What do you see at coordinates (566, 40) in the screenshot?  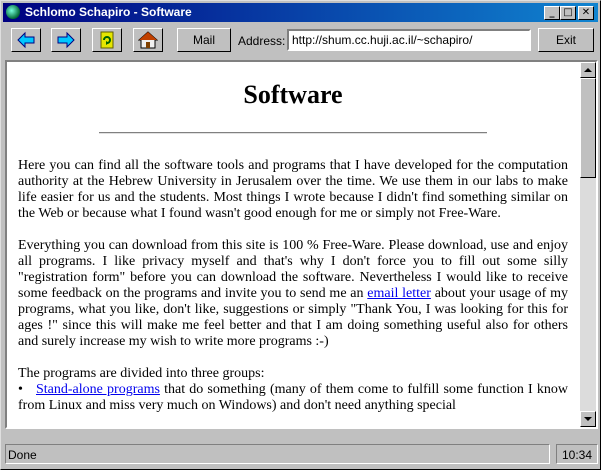 I see `exit-button: Exit` at bounding box center [566, 40].